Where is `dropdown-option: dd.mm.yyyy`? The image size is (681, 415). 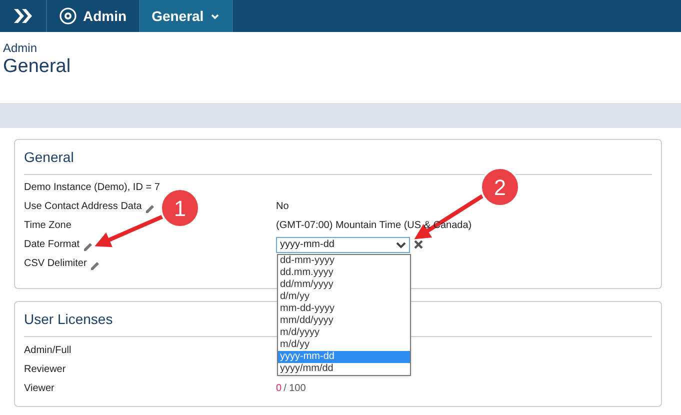 dropdown-option: dd.mm.yyyy is located at coordinates (344, 272).